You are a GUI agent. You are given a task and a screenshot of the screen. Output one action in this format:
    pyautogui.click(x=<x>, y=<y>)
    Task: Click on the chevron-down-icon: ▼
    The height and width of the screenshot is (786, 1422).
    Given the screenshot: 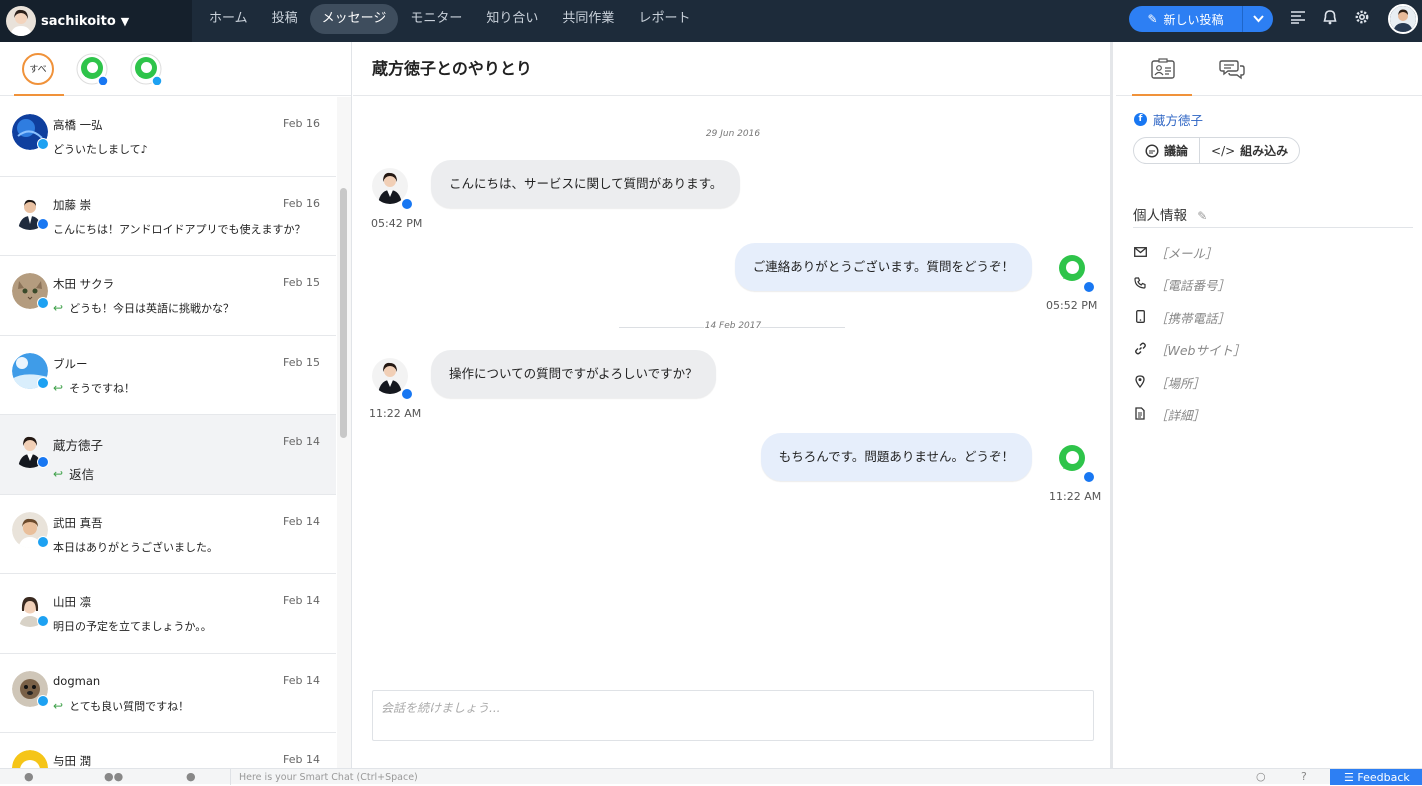 What is the action you would take?
    pyautogui.click(x=125, y=21)
    